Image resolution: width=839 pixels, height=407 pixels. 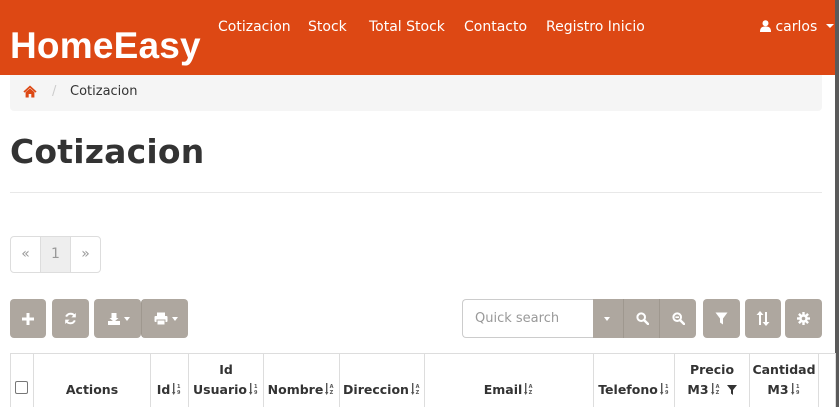 What do you see at coordinates (765, 26) in the screenshot?
I see `user-icon` at bounding box center [765, 26].